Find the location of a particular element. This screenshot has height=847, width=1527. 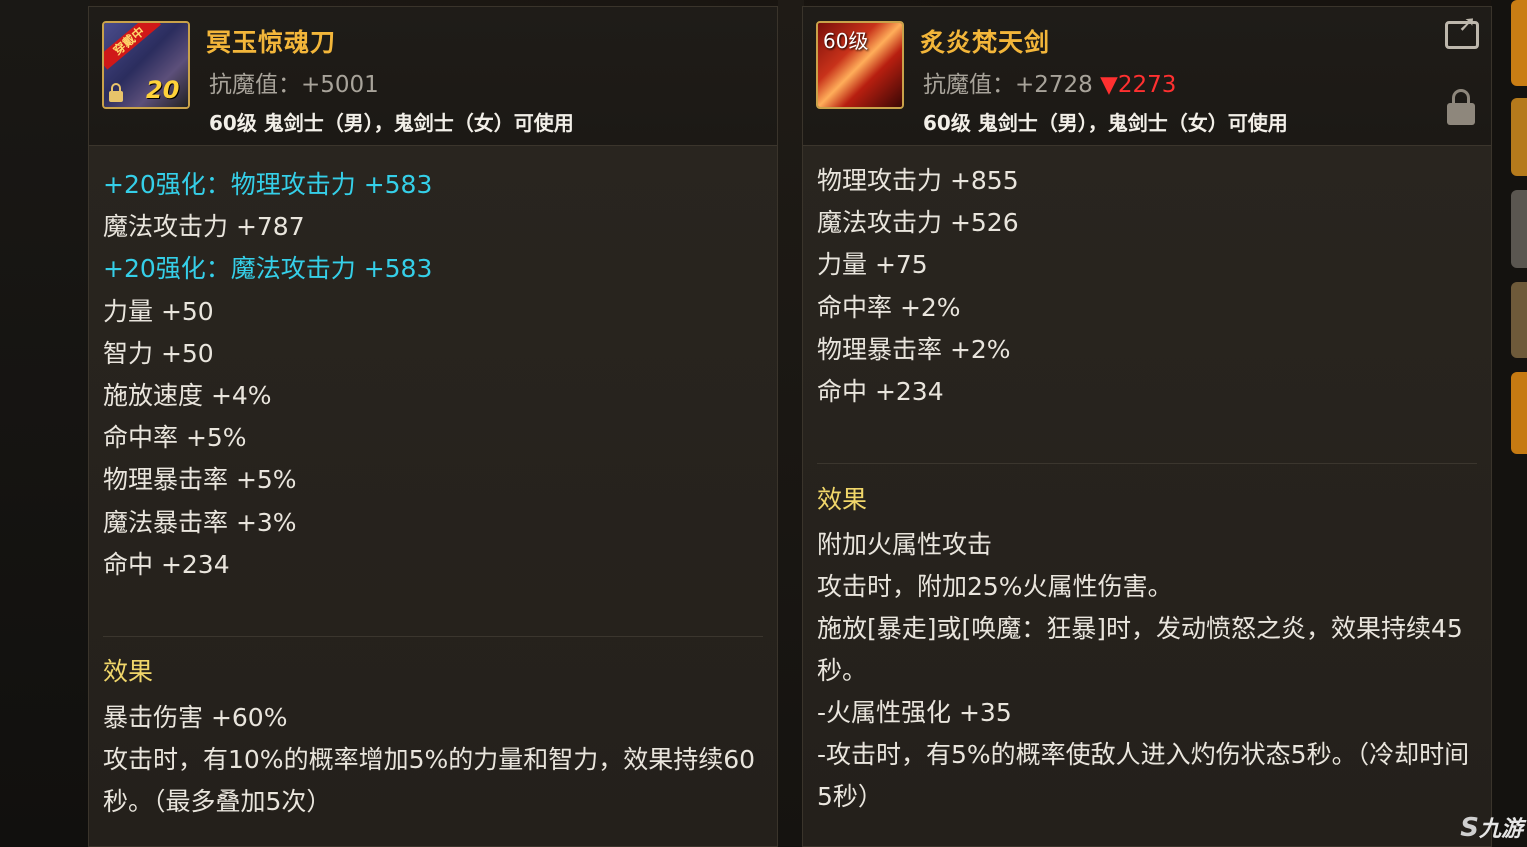

logo-icon: S is located at coordinates (1469, 828).